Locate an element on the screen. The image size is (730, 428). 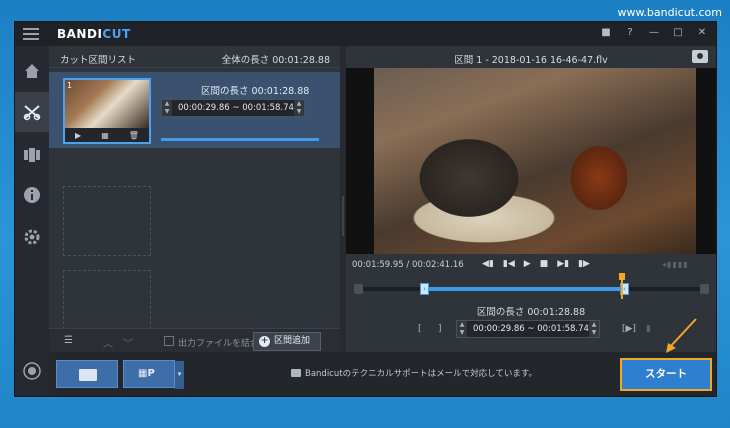
app-logo: BANDICUT is located at coordinates (94, 34).